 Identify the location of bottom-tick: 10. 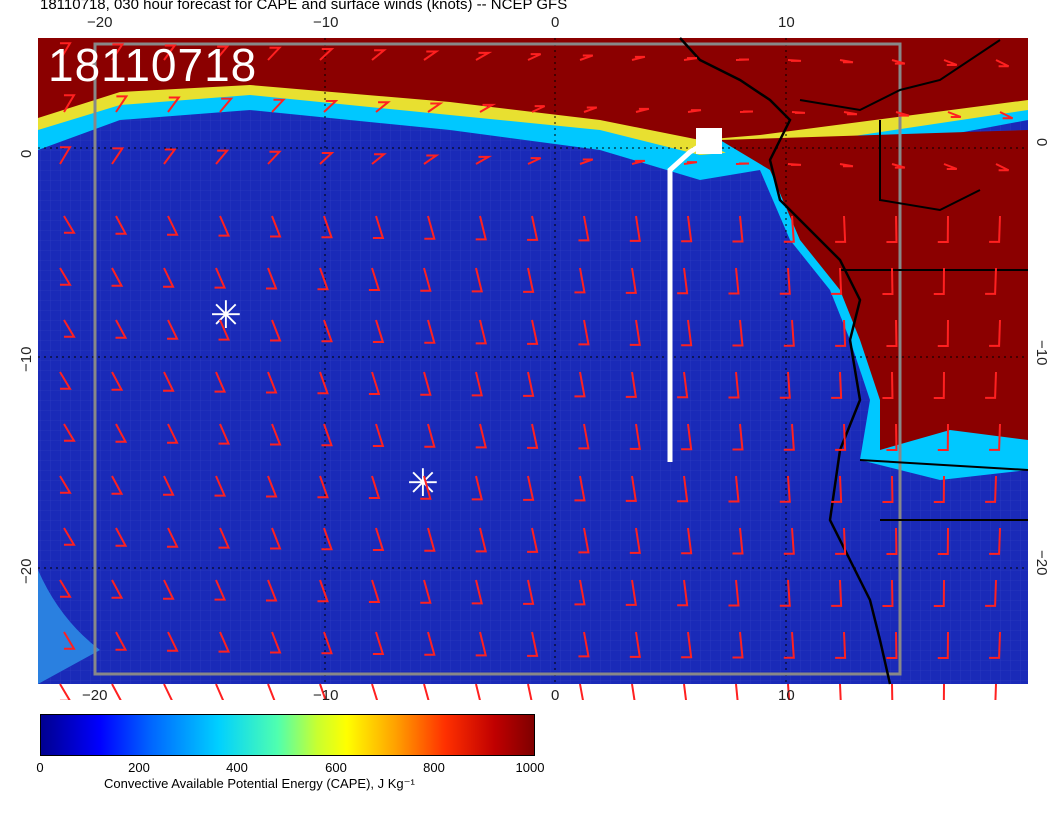
(786, 695).